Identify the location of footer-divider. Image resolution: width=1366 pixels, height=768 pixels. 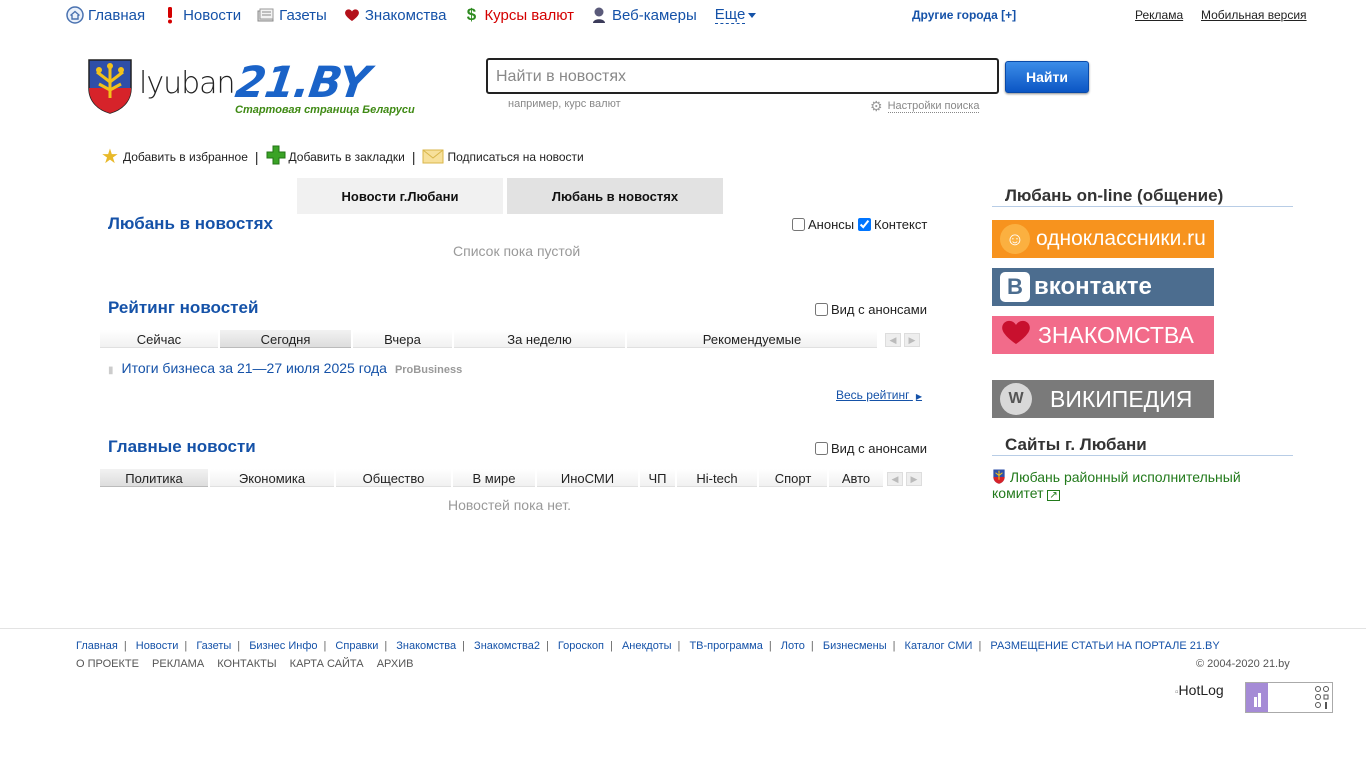
(683, 628).